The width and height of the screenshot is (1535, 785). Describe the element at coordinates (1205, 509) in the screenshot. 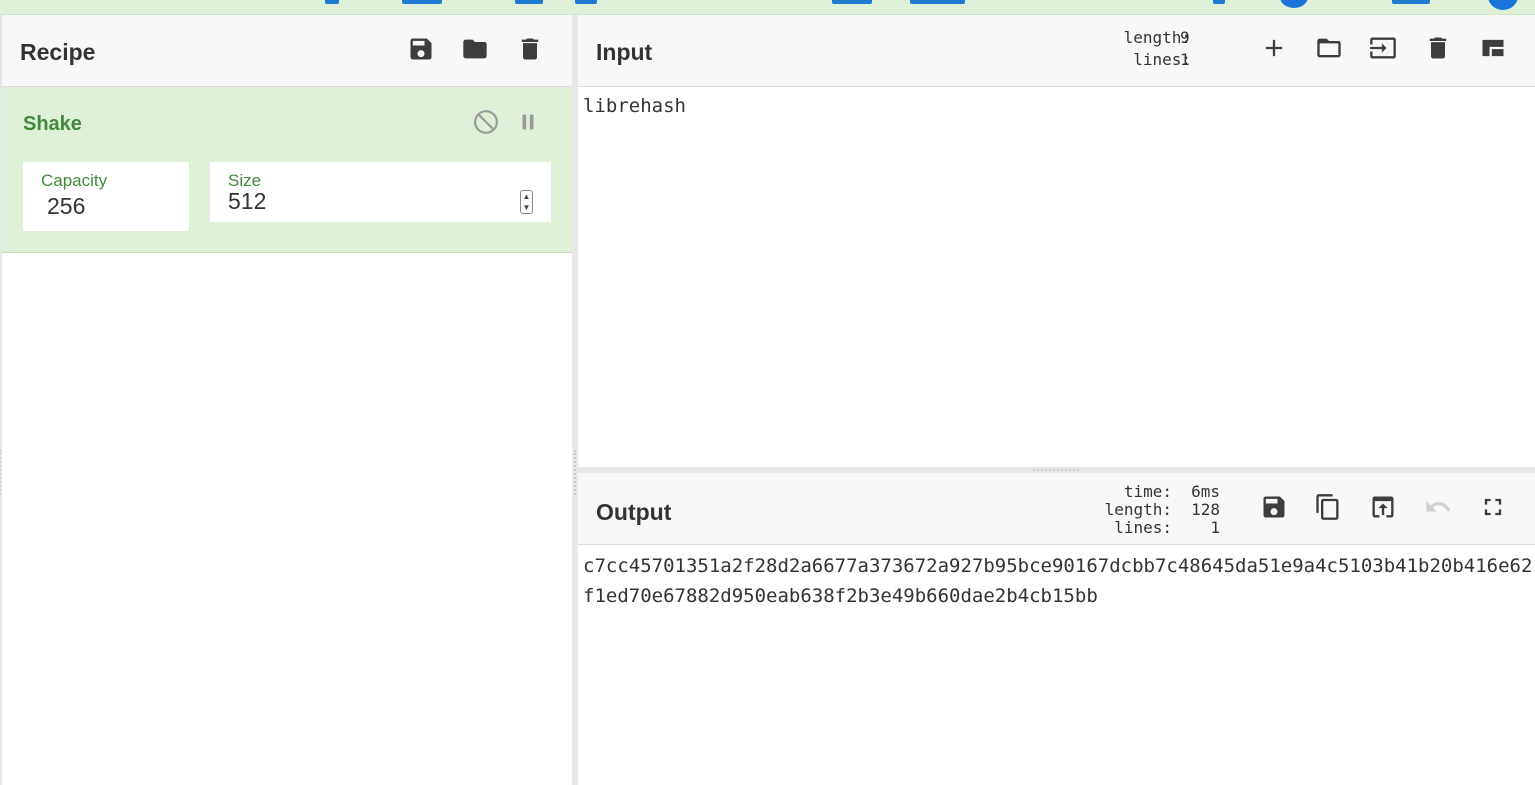

I see `output-length-value: 128` at that location.